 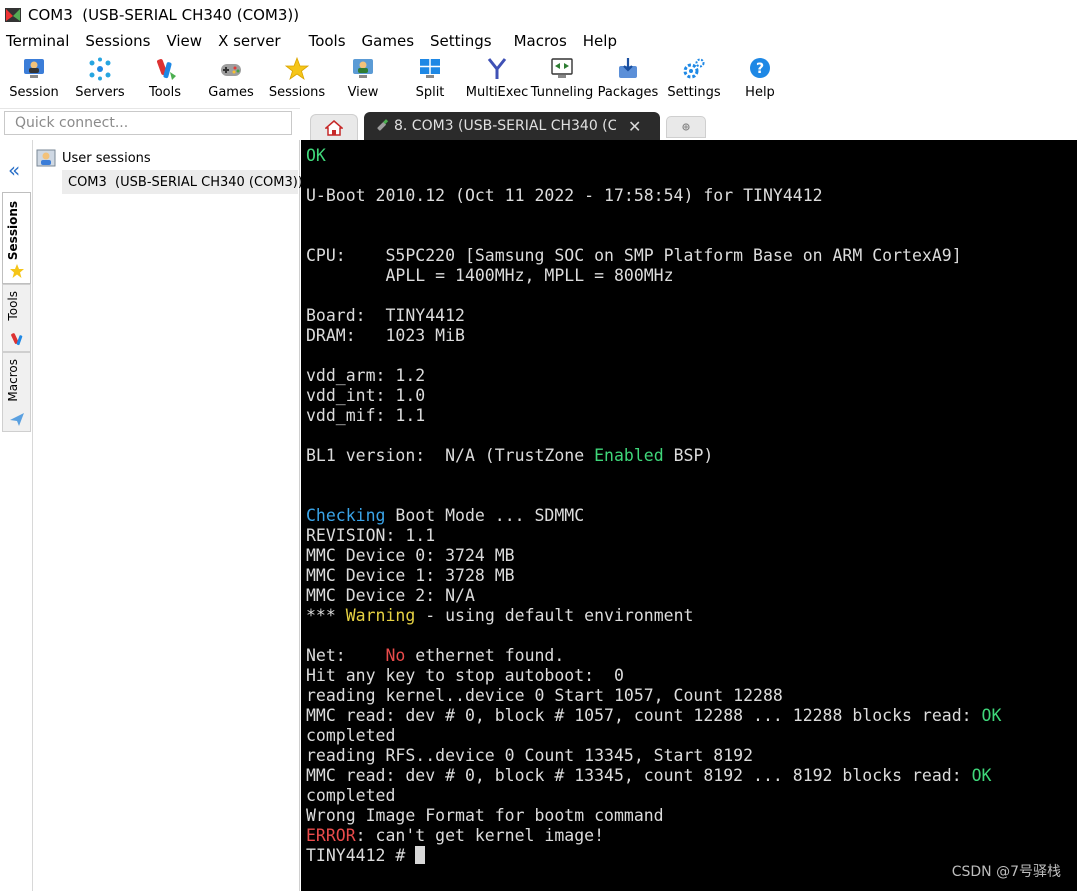 What do you see at coordinates (653, 616) in the screenshot?
I see `terminal-line: *** Warning - using default environment` at bounding box center [653, 616].